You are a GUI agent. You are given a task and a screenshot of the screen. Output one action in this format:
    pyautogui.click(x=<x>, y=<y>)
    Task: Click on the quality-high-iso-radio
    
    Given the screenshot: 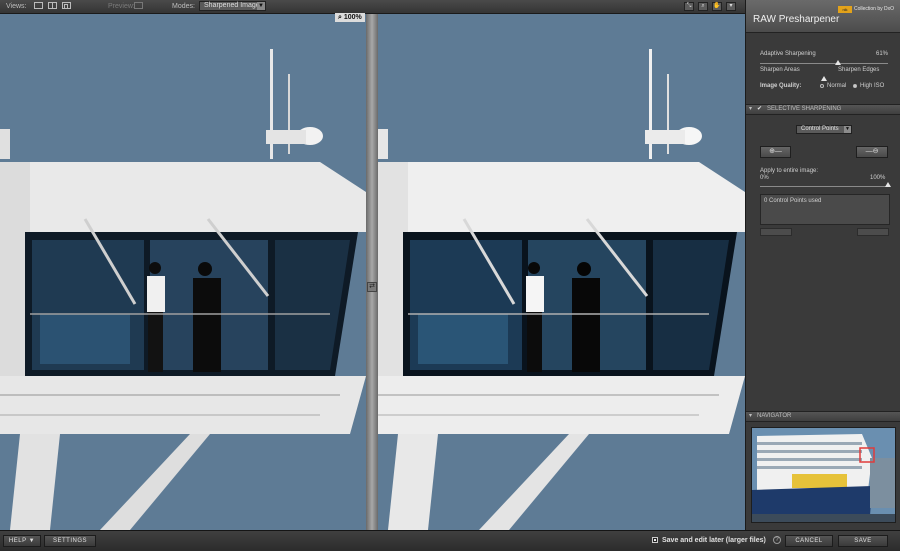 What is the action you would take?
    pyautogui.click(x=855, y=86)
    